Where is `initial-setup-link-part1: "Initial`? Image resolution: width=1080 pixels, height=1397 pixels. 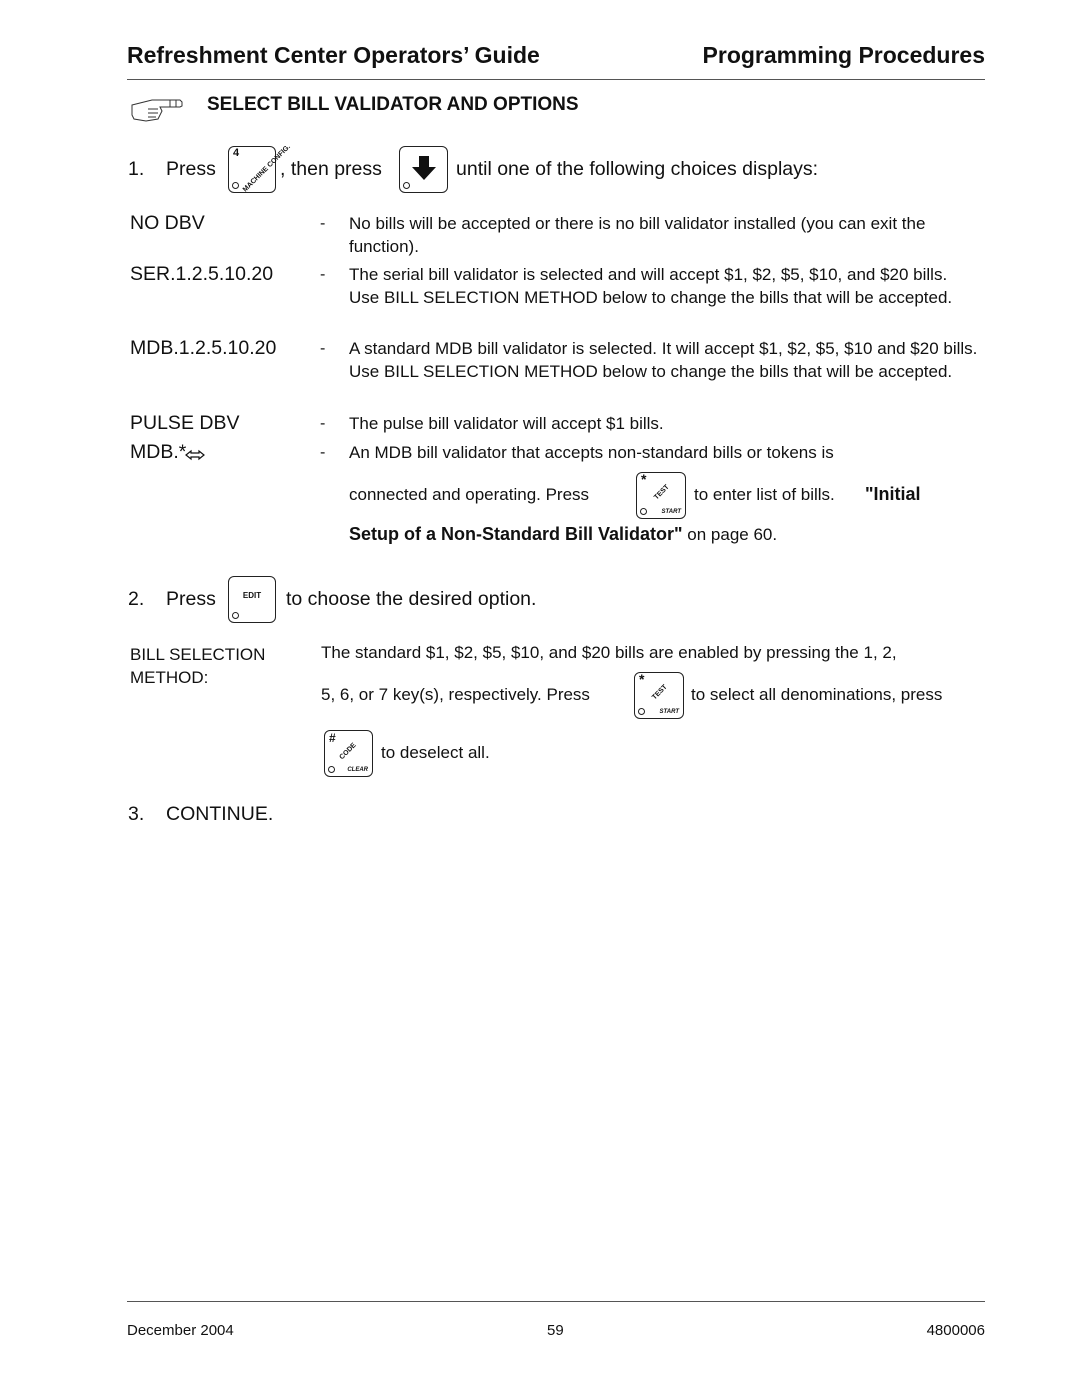
initial-setup-link-part1: "Initial is located at coordinates (893, 494).